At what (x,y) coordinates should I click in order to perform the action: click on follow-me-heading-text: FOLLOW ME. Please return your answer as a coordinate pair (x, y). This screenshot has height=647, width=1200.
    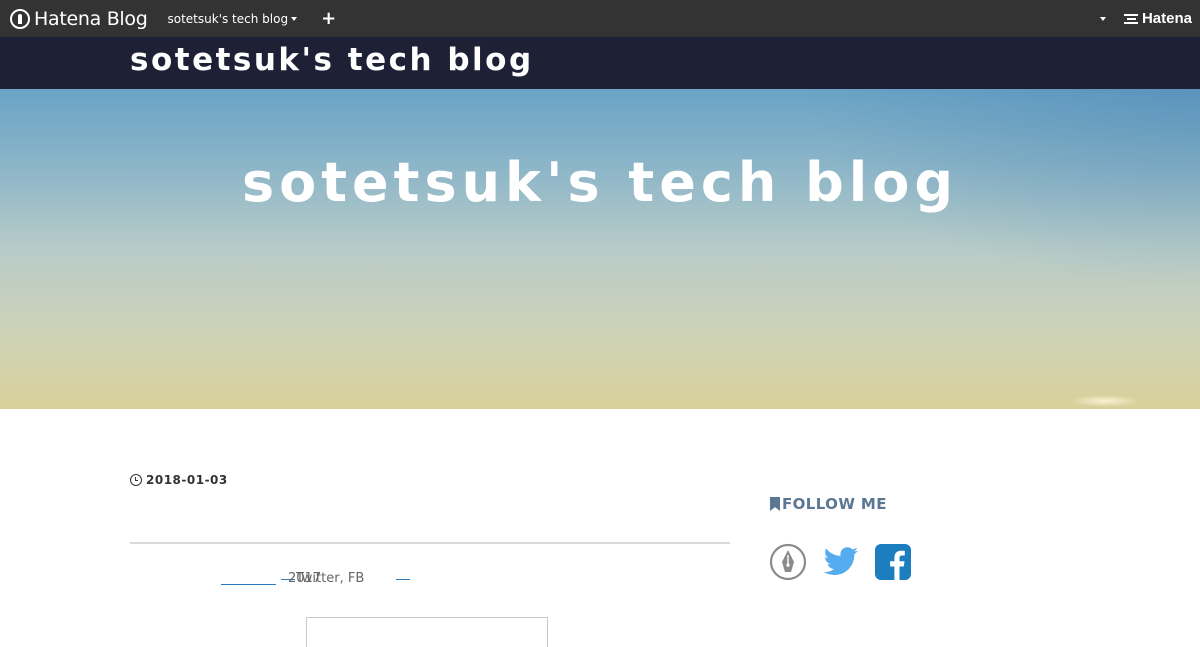
    Looking at the image, I should click on (834, 504).